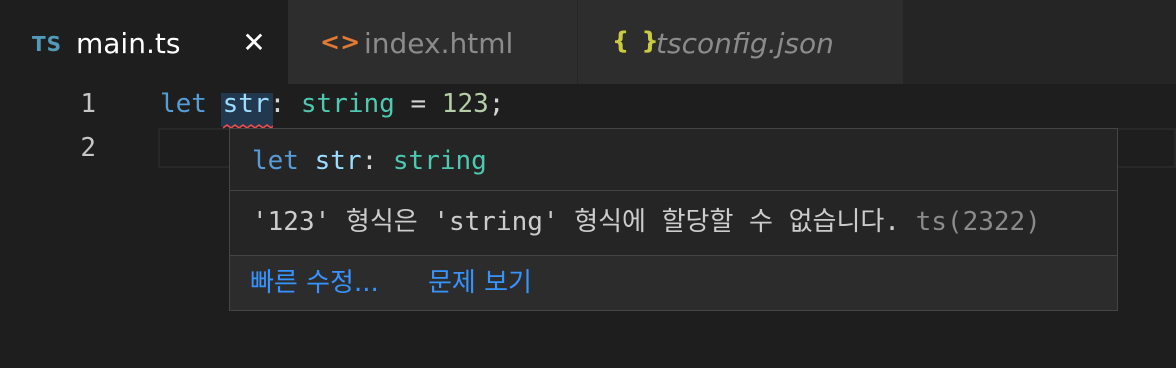 Image resolution: width=1176 pixels, height=368 pixels. I want to click on typescript-file-icon: TS, so click(47, 44).